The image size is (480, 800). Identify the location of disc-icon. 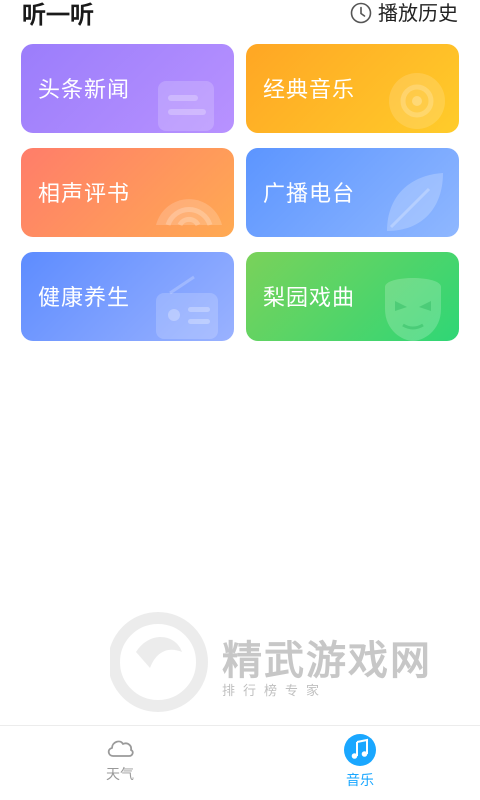
(417, 101).